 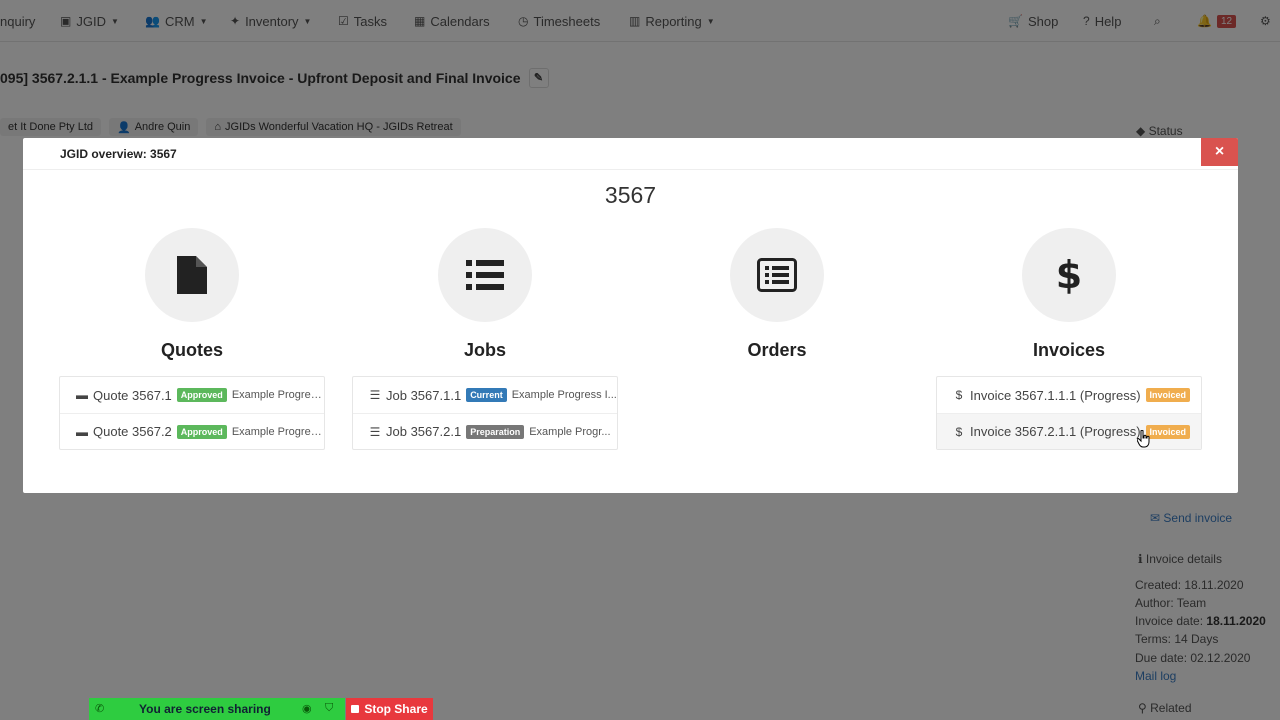 I want to click on close-button: ×, so click(x=1219, y=152).